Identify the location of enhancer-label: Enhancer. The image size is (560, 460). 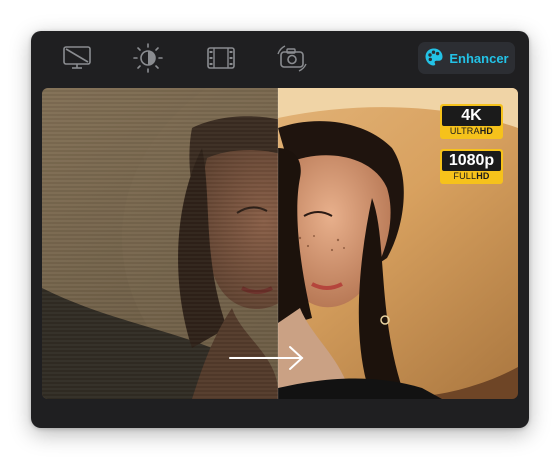
(479, 58).